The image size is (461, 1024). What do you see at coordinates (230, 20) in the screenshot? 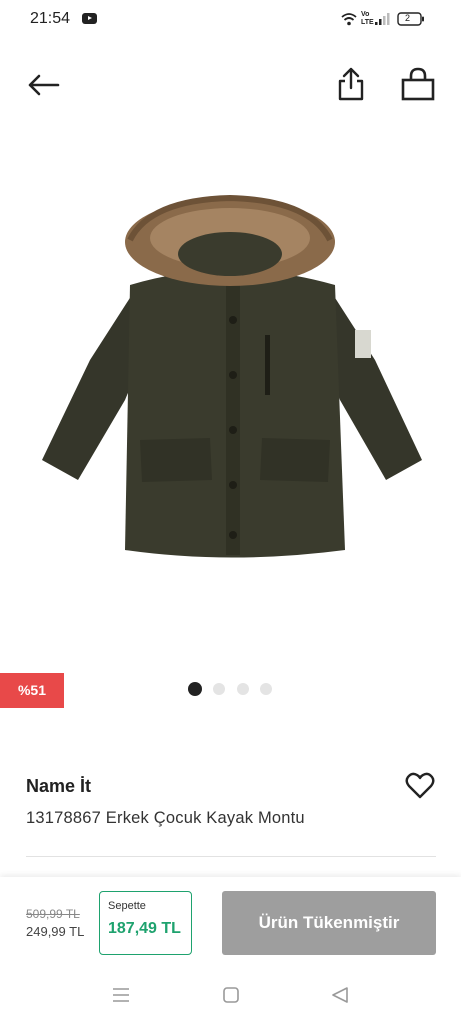
I see `status-bar: 21:54 Vo LTE 2` at bounding box center [230, 20].